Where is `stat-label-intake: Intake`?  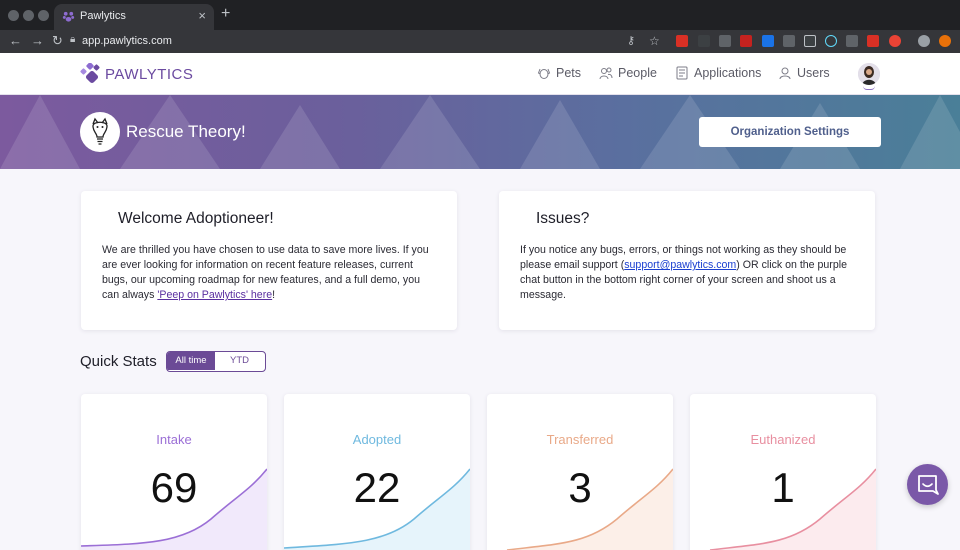
stat-label-intake: Intake is located at coordinates (174, 439).